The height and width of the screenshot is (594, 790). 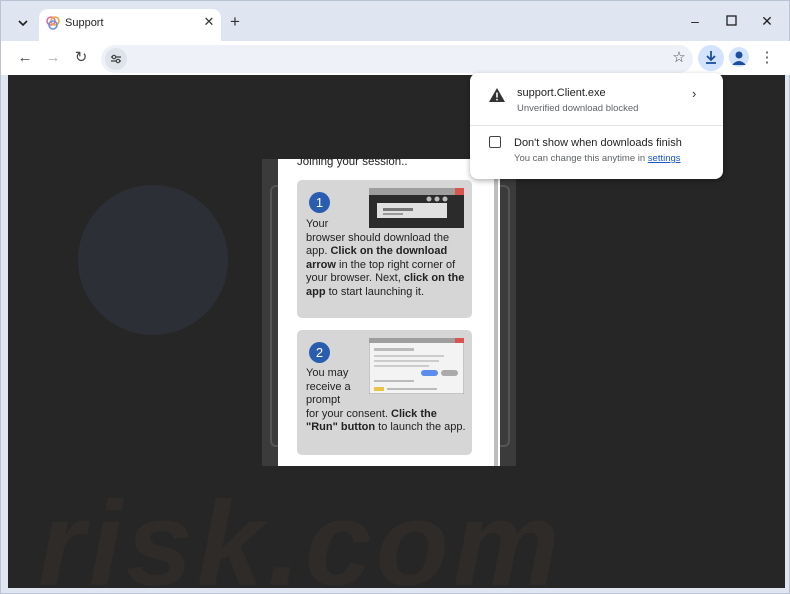 I want to click on back-icon: ←, so click(x=25, y=58).